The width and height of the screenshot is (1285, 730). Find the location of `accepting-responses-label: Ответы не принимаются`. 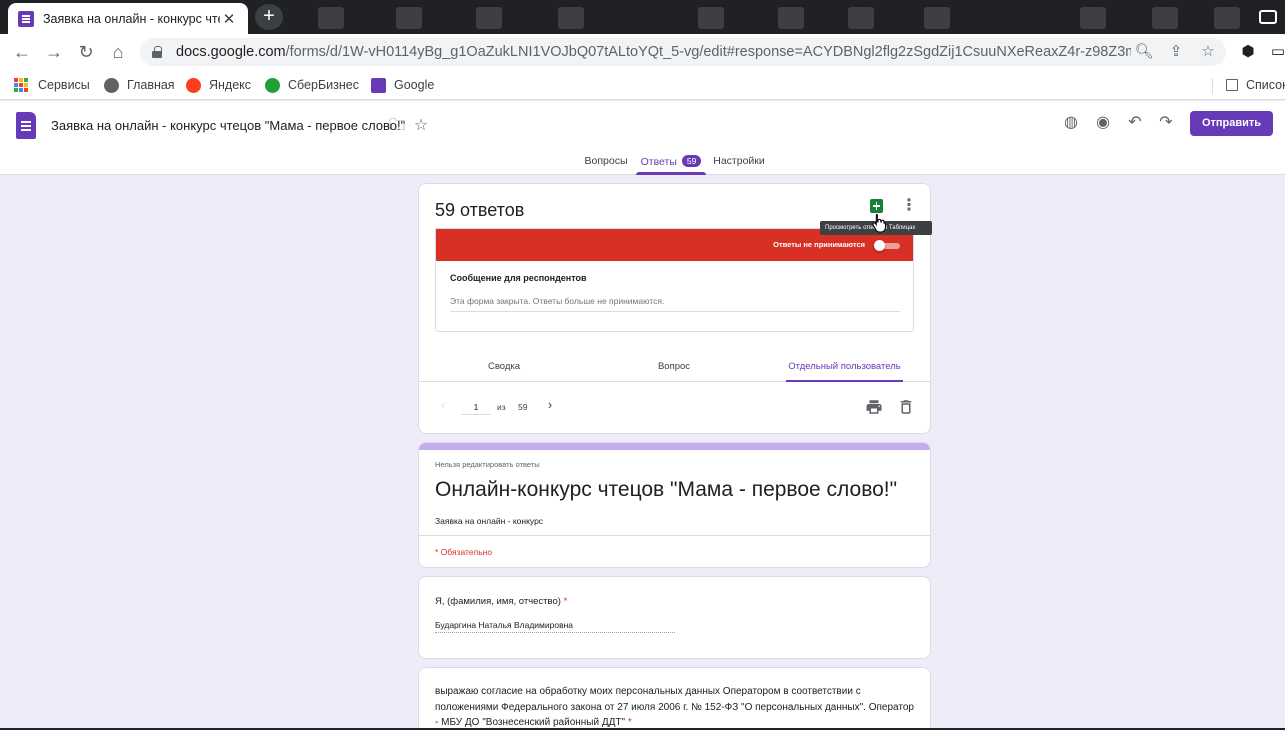

accepting-responses-label: Ответы не принимаются is located at coordinates (819, 244).